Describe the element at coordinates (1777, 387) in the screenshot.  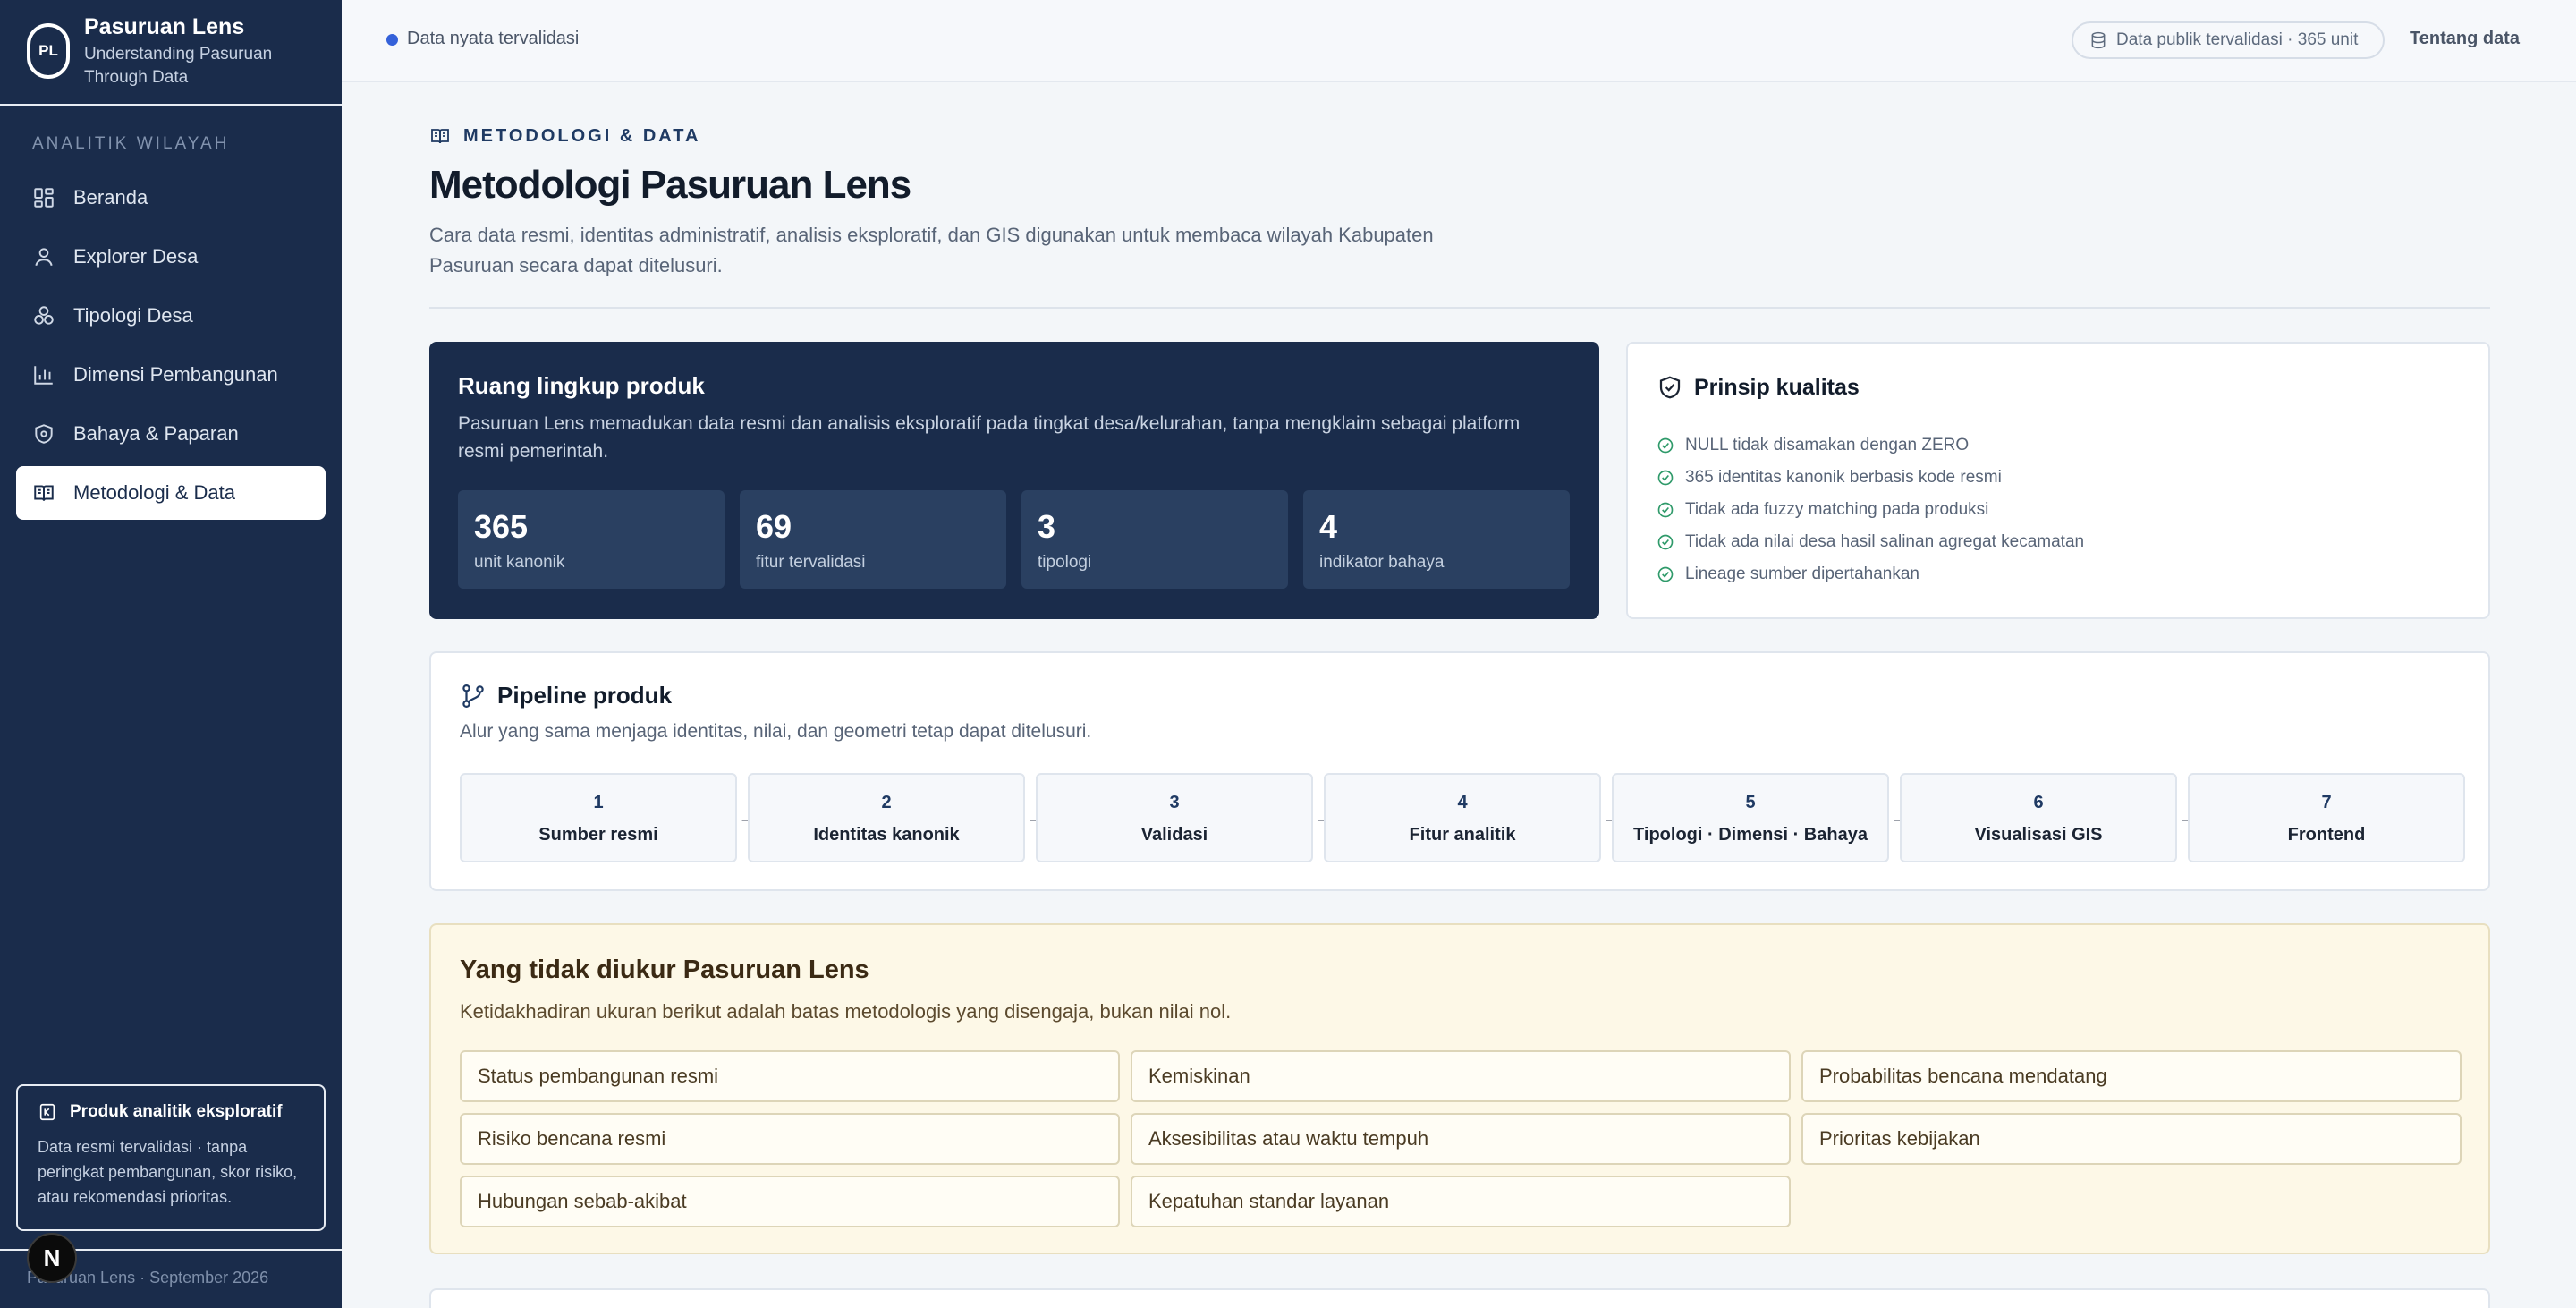
I see `quality-title: Prinsip kualitas` at that location.